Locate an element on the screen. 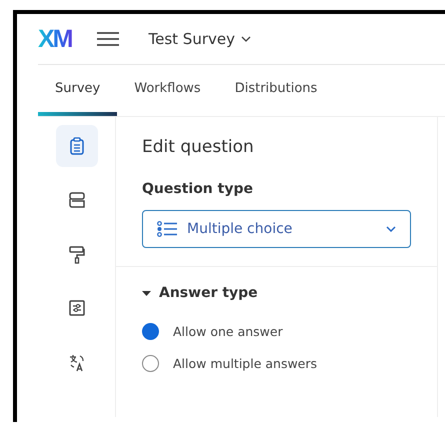  field-label: Question type is located at coordinates (198, 189).